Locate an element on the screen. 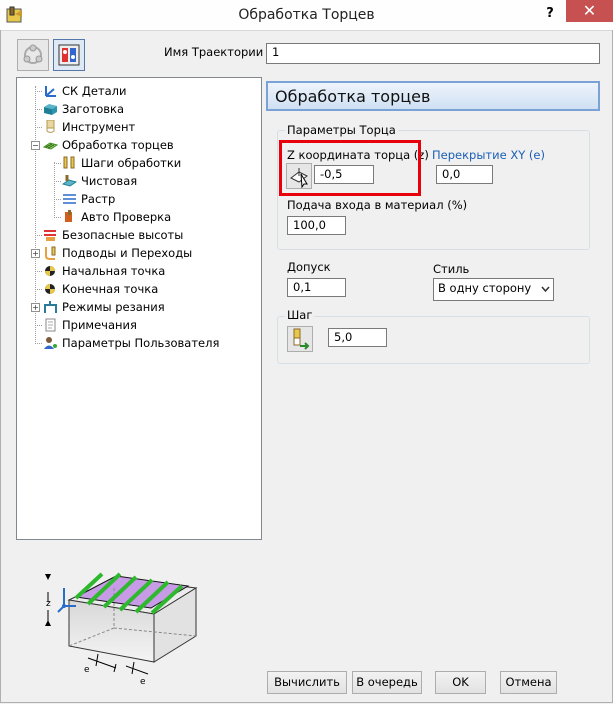  finishing-icon is located at coordinates (69, 181).